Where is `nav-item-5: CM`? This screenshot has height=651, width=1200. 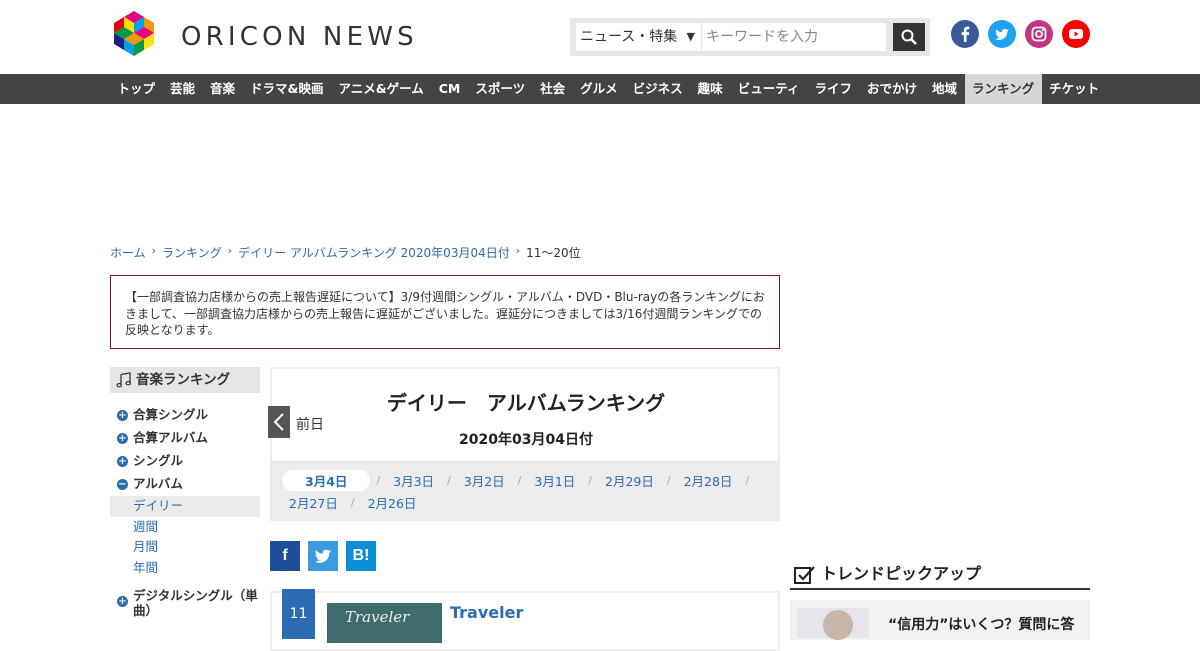 nav-item-5: CM is located at coordinates (449, 89).